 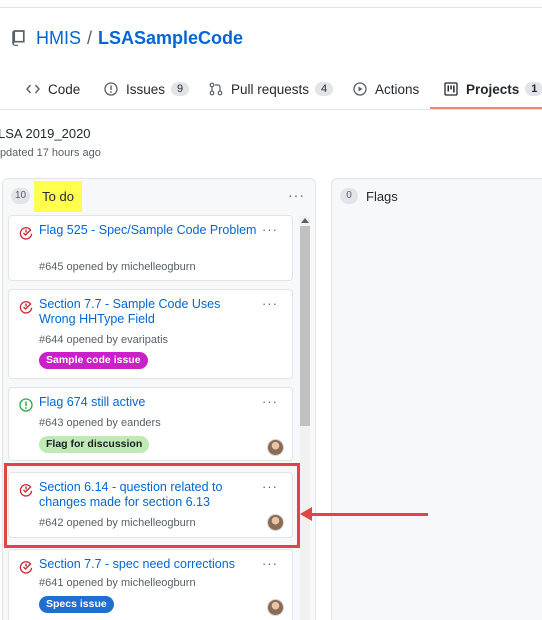 I want to click on tab-pull-requests-label: Pull requests, so click(x=270, y=89).